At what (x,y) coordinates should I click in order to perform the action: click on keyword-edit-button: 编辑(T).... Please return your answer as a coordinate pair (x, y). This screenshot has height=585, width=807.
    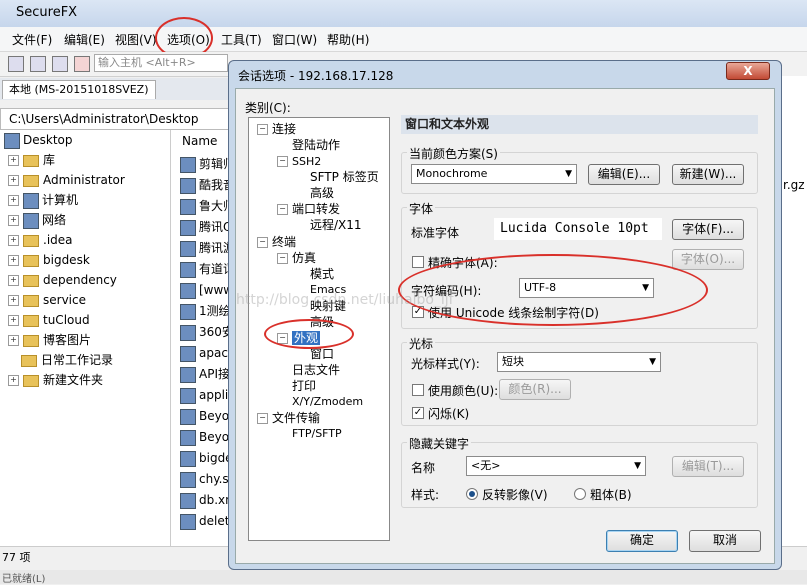
    Looking at the image, I should click on (708, 466).